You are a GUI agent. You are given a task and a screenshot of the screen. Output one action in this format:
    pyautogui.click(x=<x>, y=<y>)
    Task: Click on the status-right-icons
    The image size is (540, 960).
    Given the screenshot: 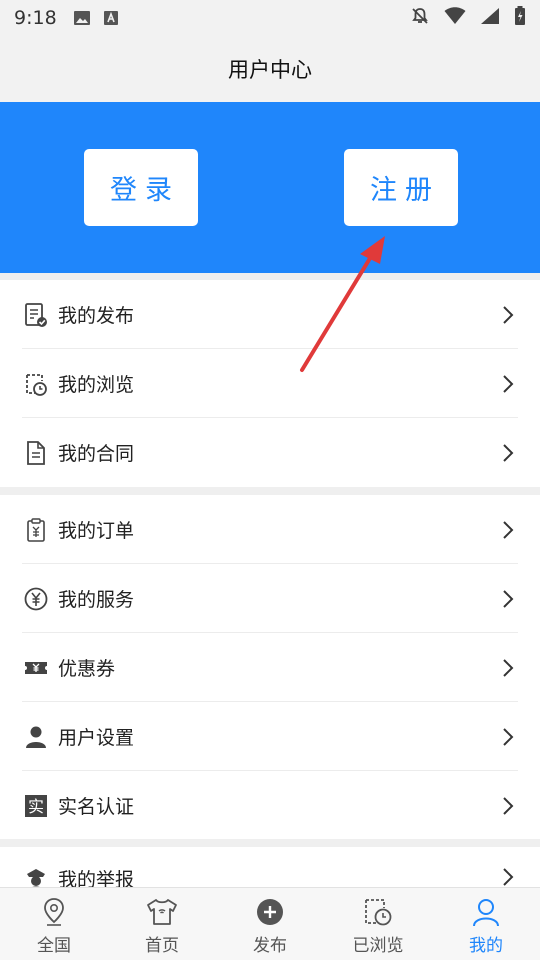 What is the action you would take?
    pyautogui.click(x=468, y=18)
    